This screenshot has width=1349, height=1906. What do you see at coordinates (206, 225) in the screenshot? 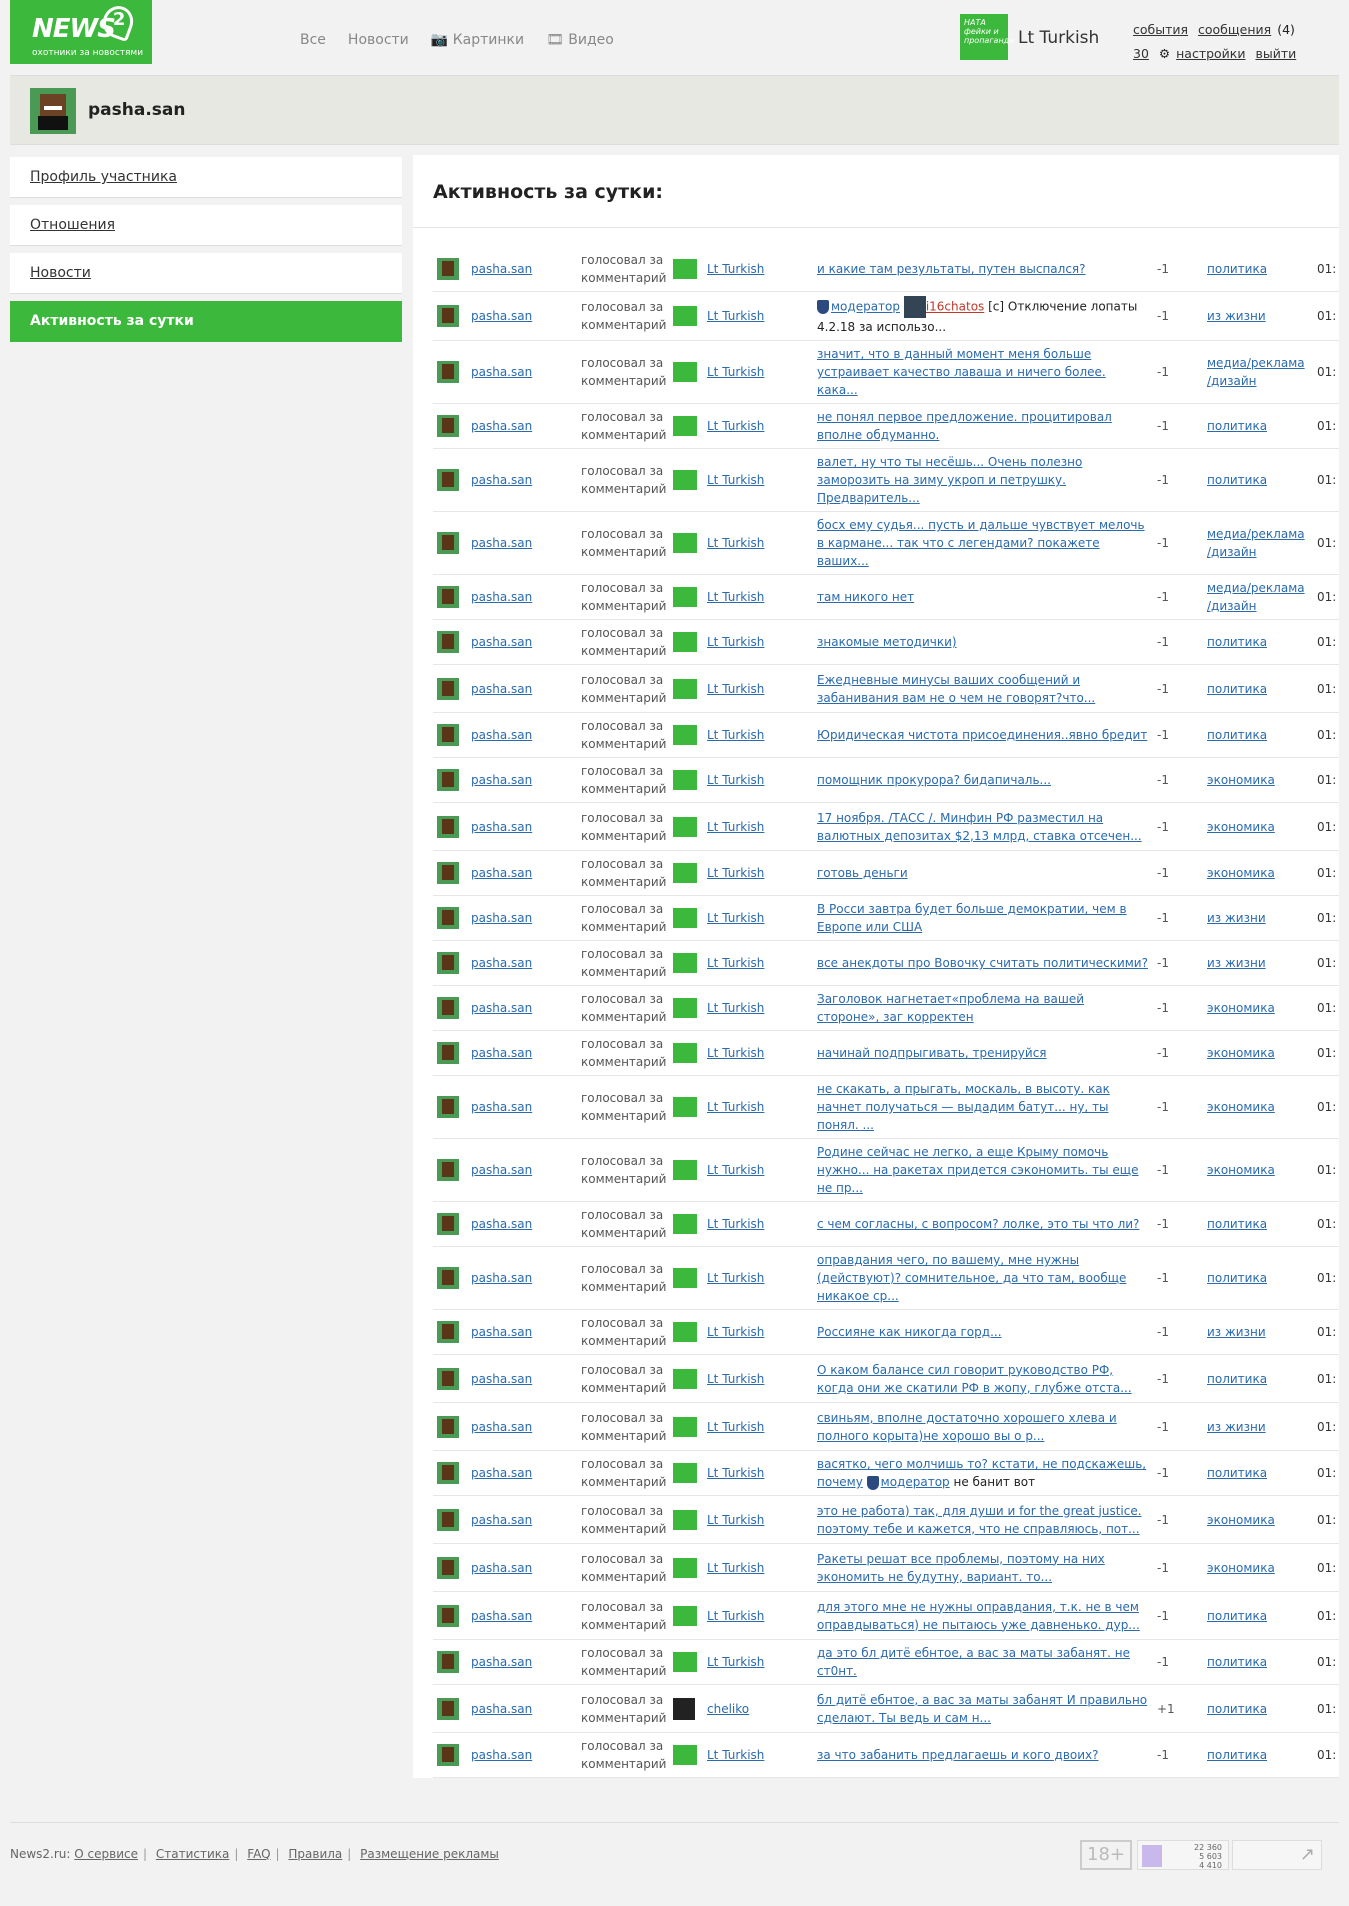
I see `sidebar-item-relations: Отношения` at bounding box center [206, 225].